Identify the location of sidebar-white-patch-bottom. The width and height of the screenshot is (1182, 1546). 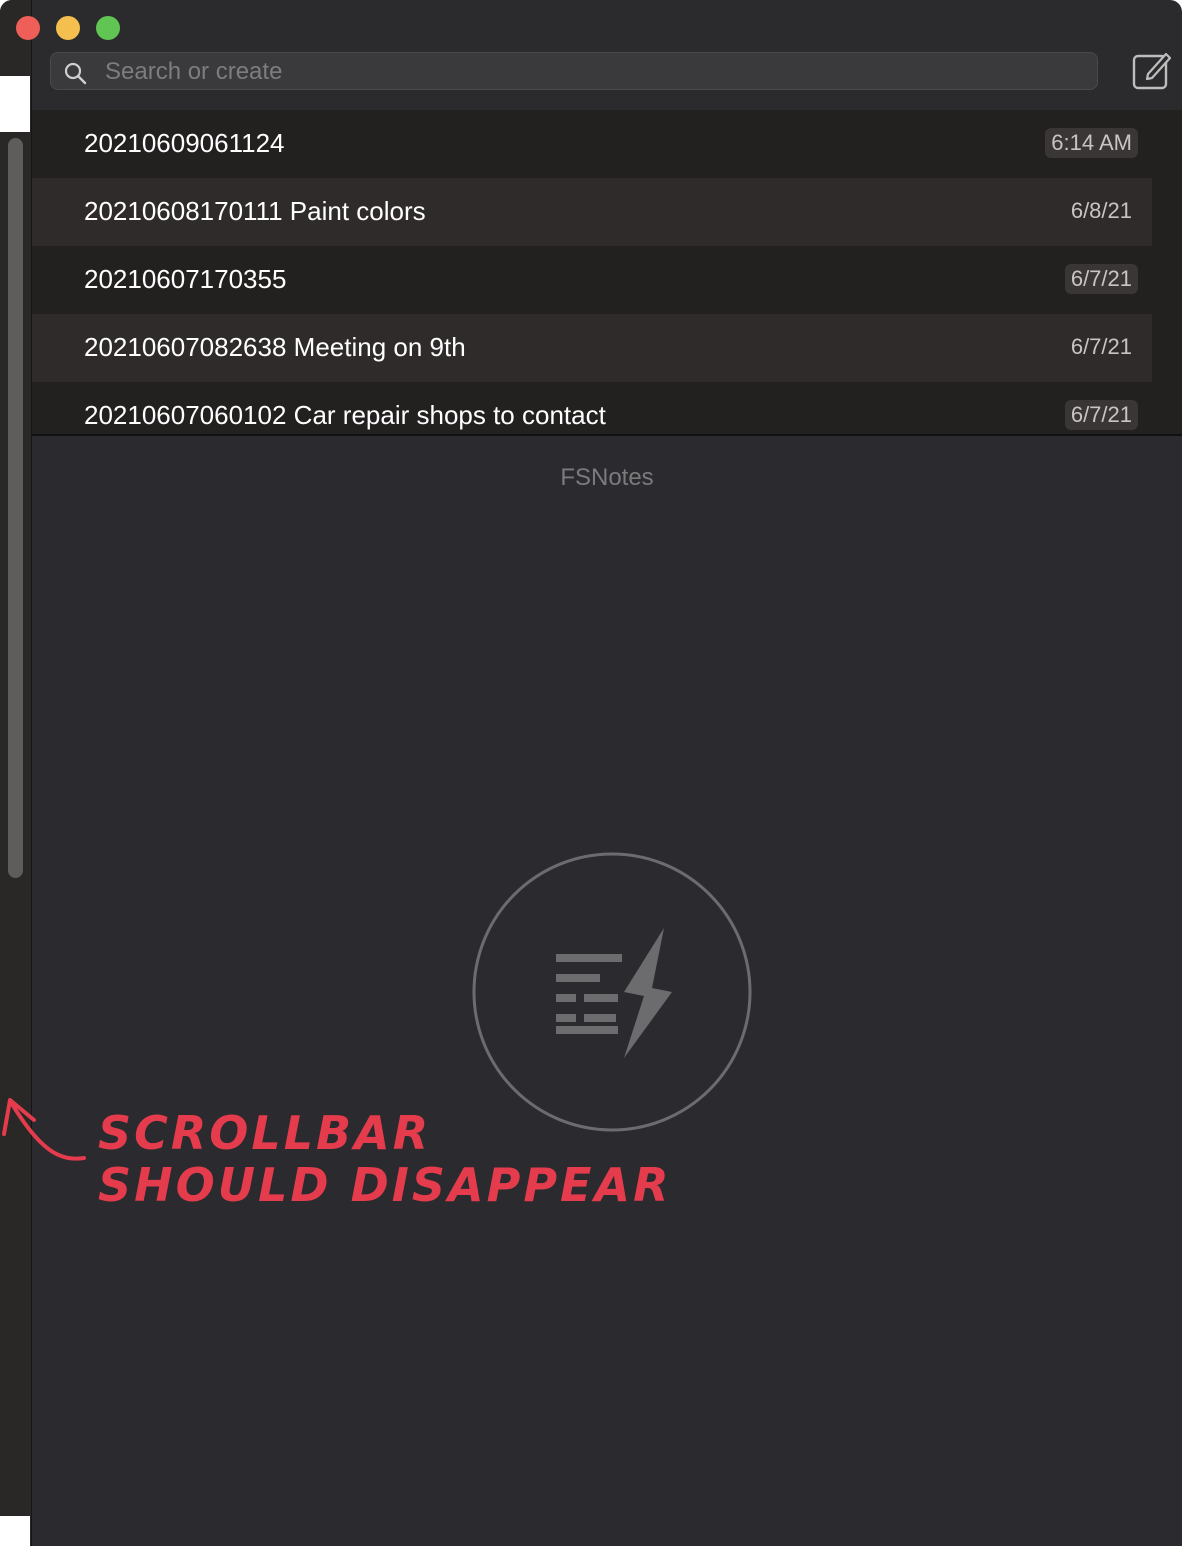
(15, 1531).